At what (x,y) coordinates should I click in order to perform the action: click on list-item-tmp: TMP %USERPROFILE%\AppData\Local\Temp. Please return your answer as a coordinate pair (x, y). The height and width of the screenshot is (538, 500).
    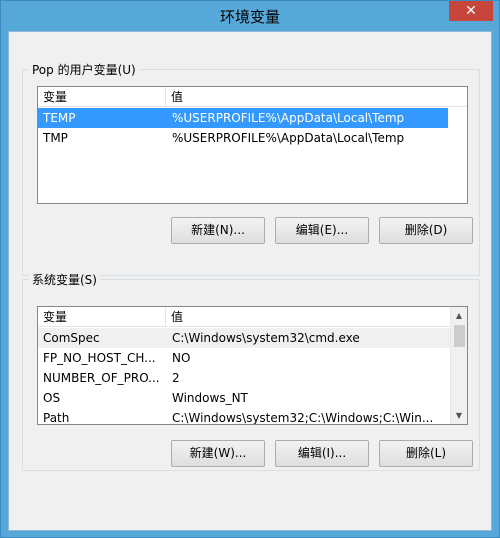
    Looking at the image, I should click on (252, 138).